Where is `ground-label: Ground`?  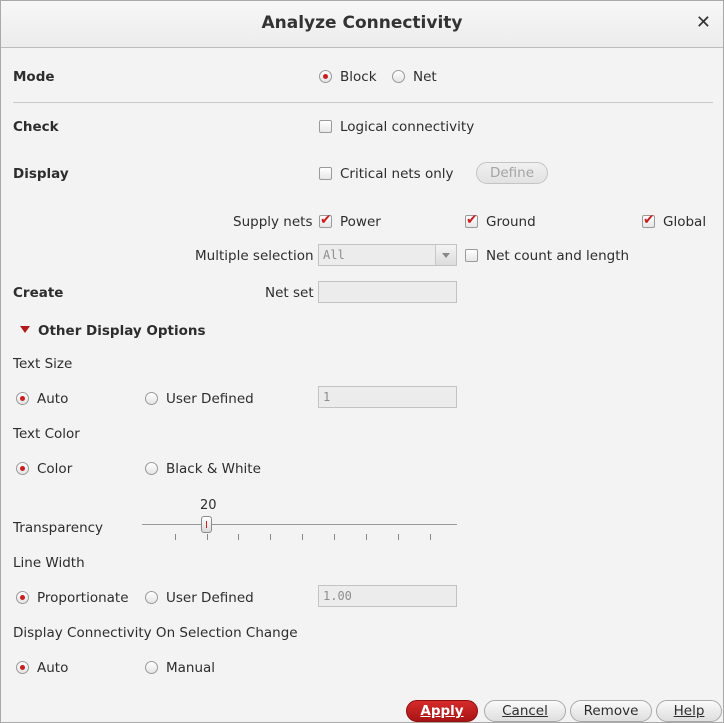 ground-label: Ground is located at coordinates (511, 222).